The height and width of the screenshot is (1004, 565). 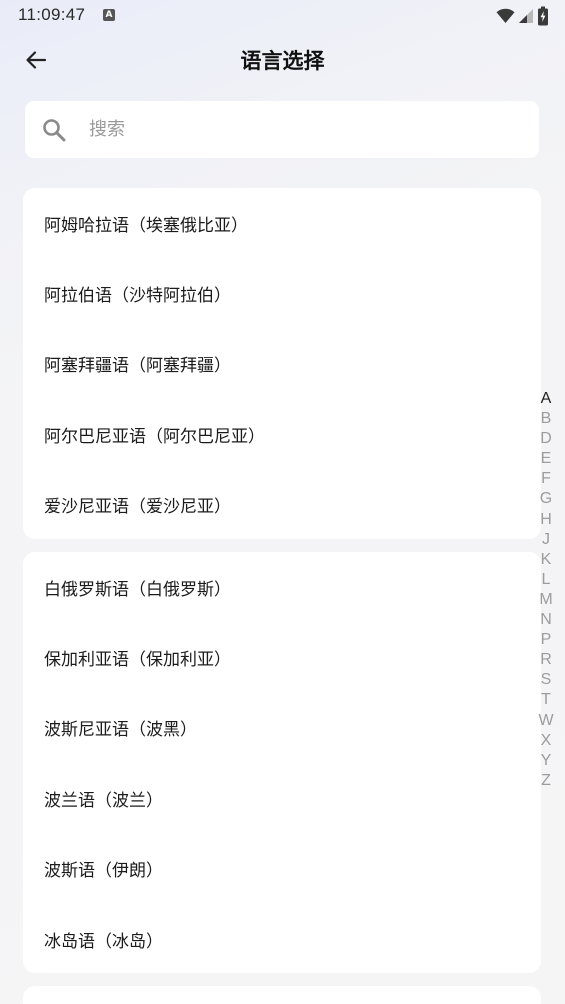 What do you see at coordinates (545, 600) in the screenshot?
I see `index-letter: M` at bounding box center [545, 600].